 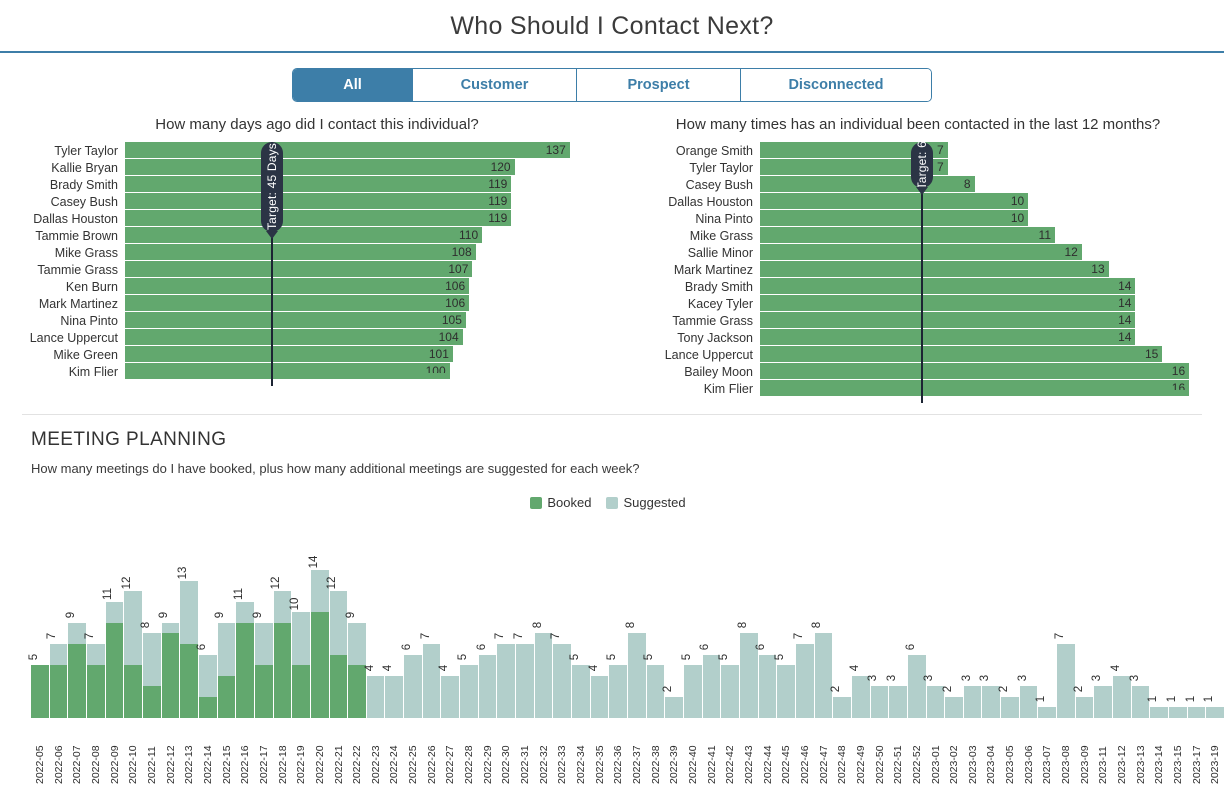 I want to click on column-bar: 10, so click(x=299, y=618).